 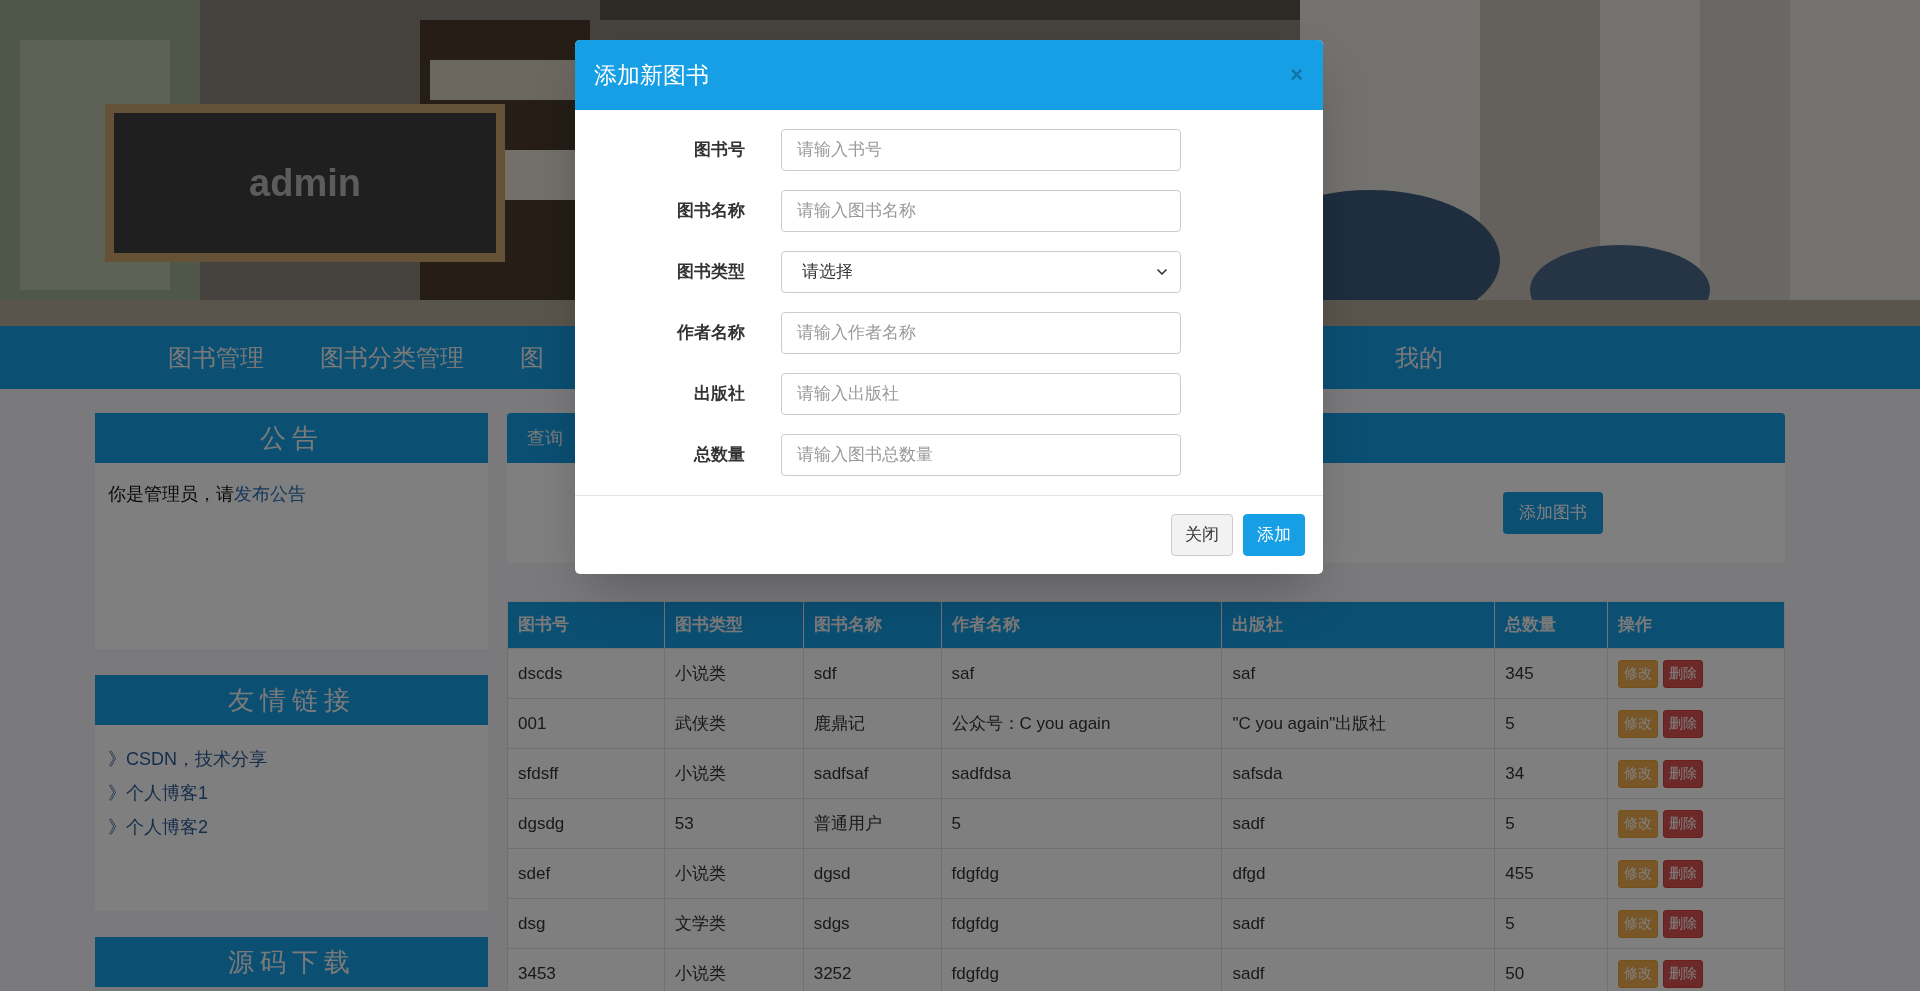 I want to click on table-cell: 公众号：C you again, so click(x=1081, y=723).